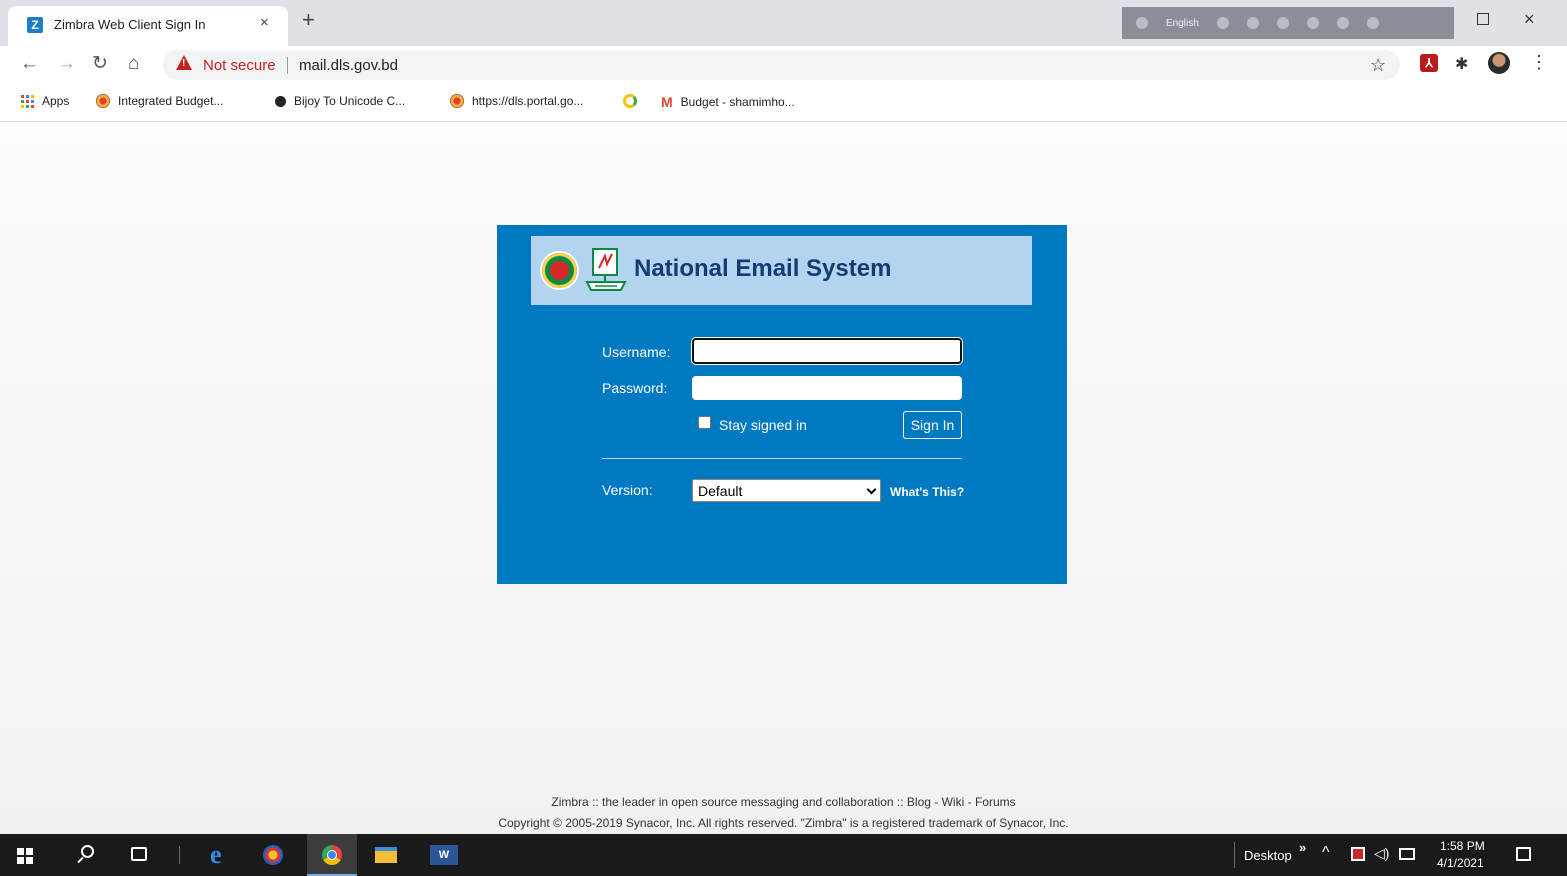 The height and width of the screenshot is (876, 1567). What do you see at coordinates (308, 20) in the screenshot?
I see `new-tab-button: +` at bounding box center [308, 20].